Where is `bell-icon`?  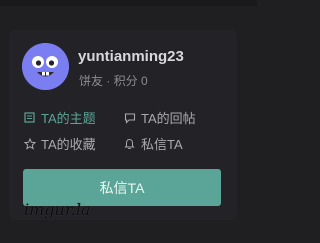
bell-icon is located at coordinates (129, 143).